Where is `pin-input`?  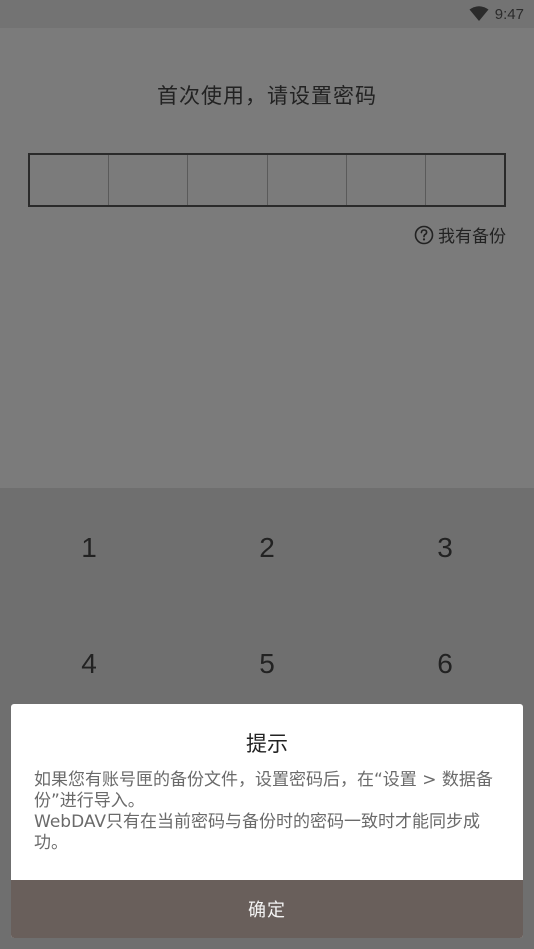 pin-input is located at coordinates (267, 180).